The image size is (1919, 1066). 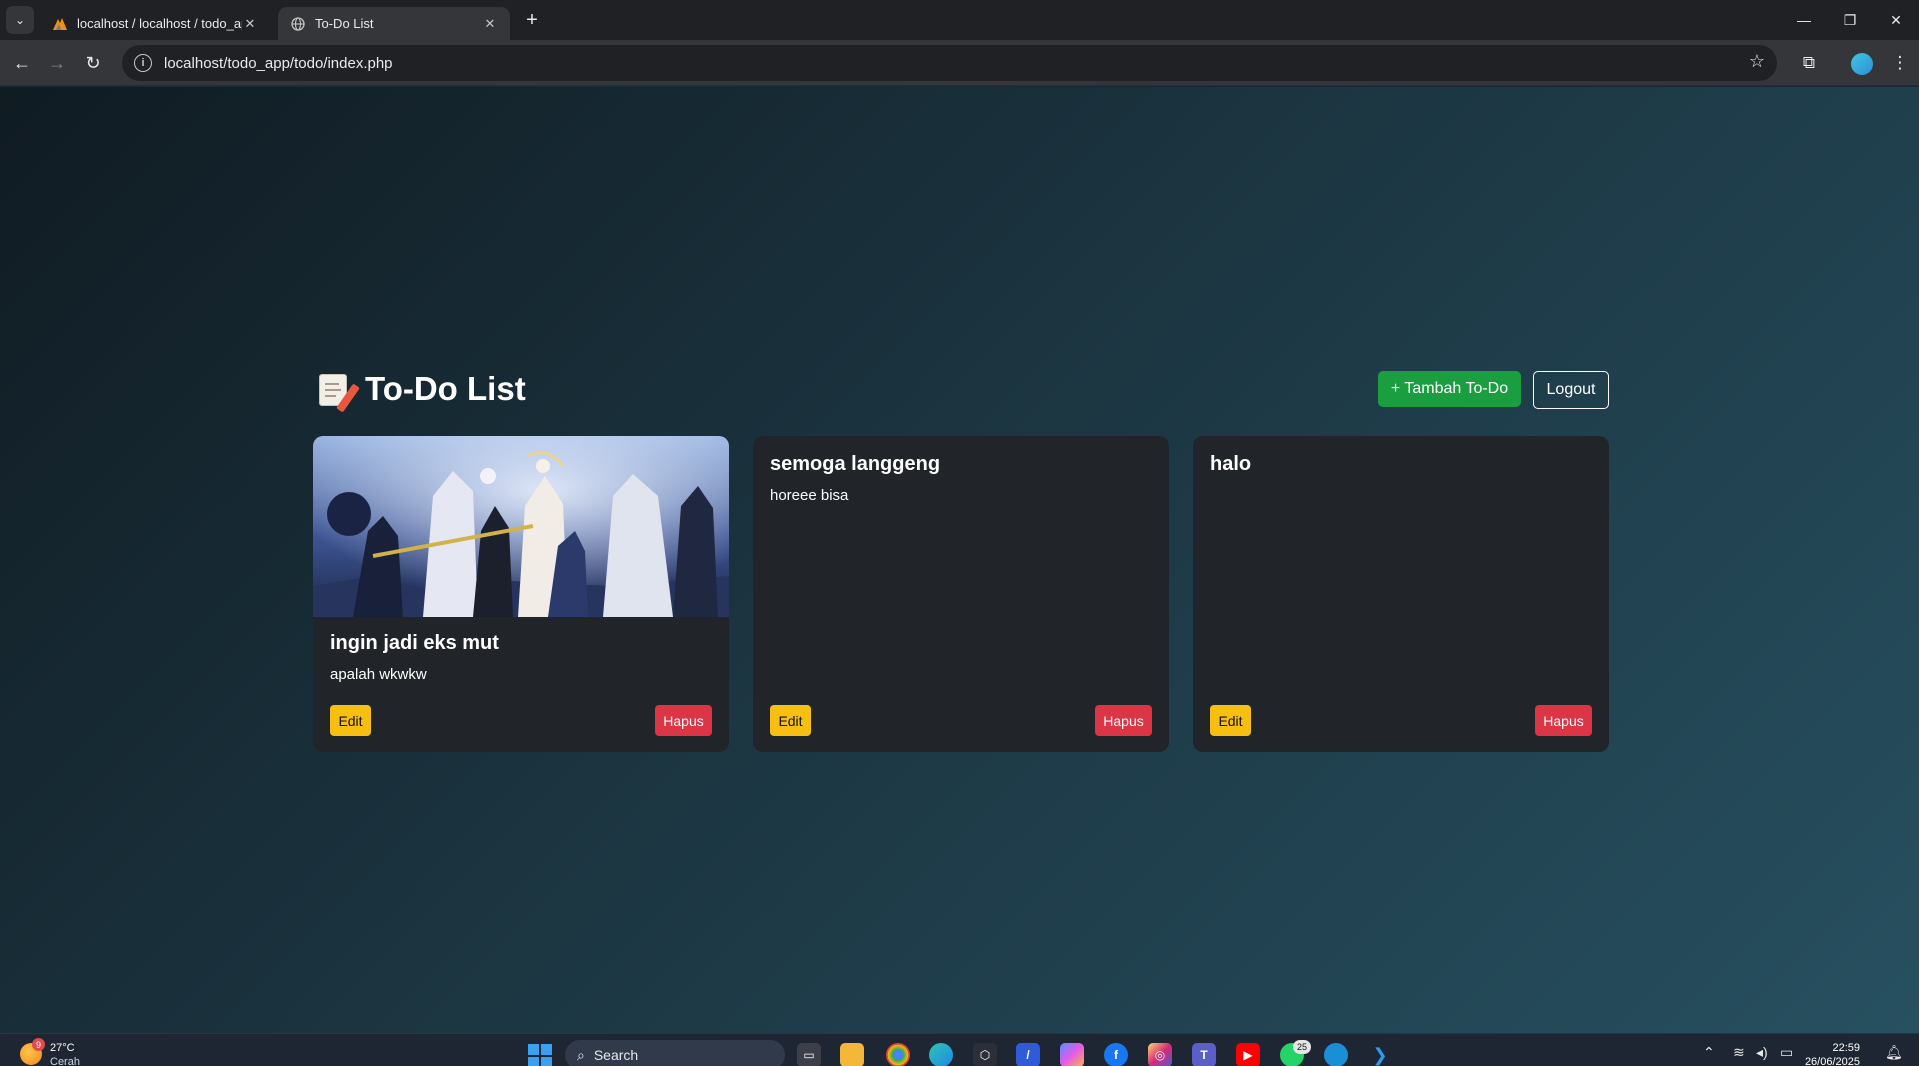 What do you see at coordinates (38, 1044) in the screenshot?
I see `weather-badge: 9` at bounding box center [38, 1044].